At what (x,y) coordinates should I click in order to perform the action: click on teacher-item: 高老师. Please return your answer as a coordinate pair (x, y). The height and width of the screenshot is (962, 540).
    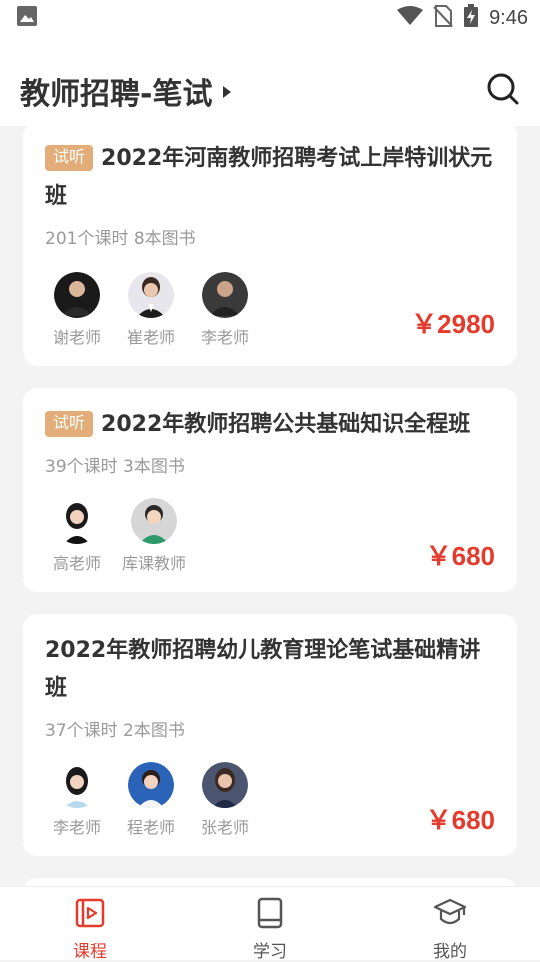
    Looking at the image, I should click on (77, 536).